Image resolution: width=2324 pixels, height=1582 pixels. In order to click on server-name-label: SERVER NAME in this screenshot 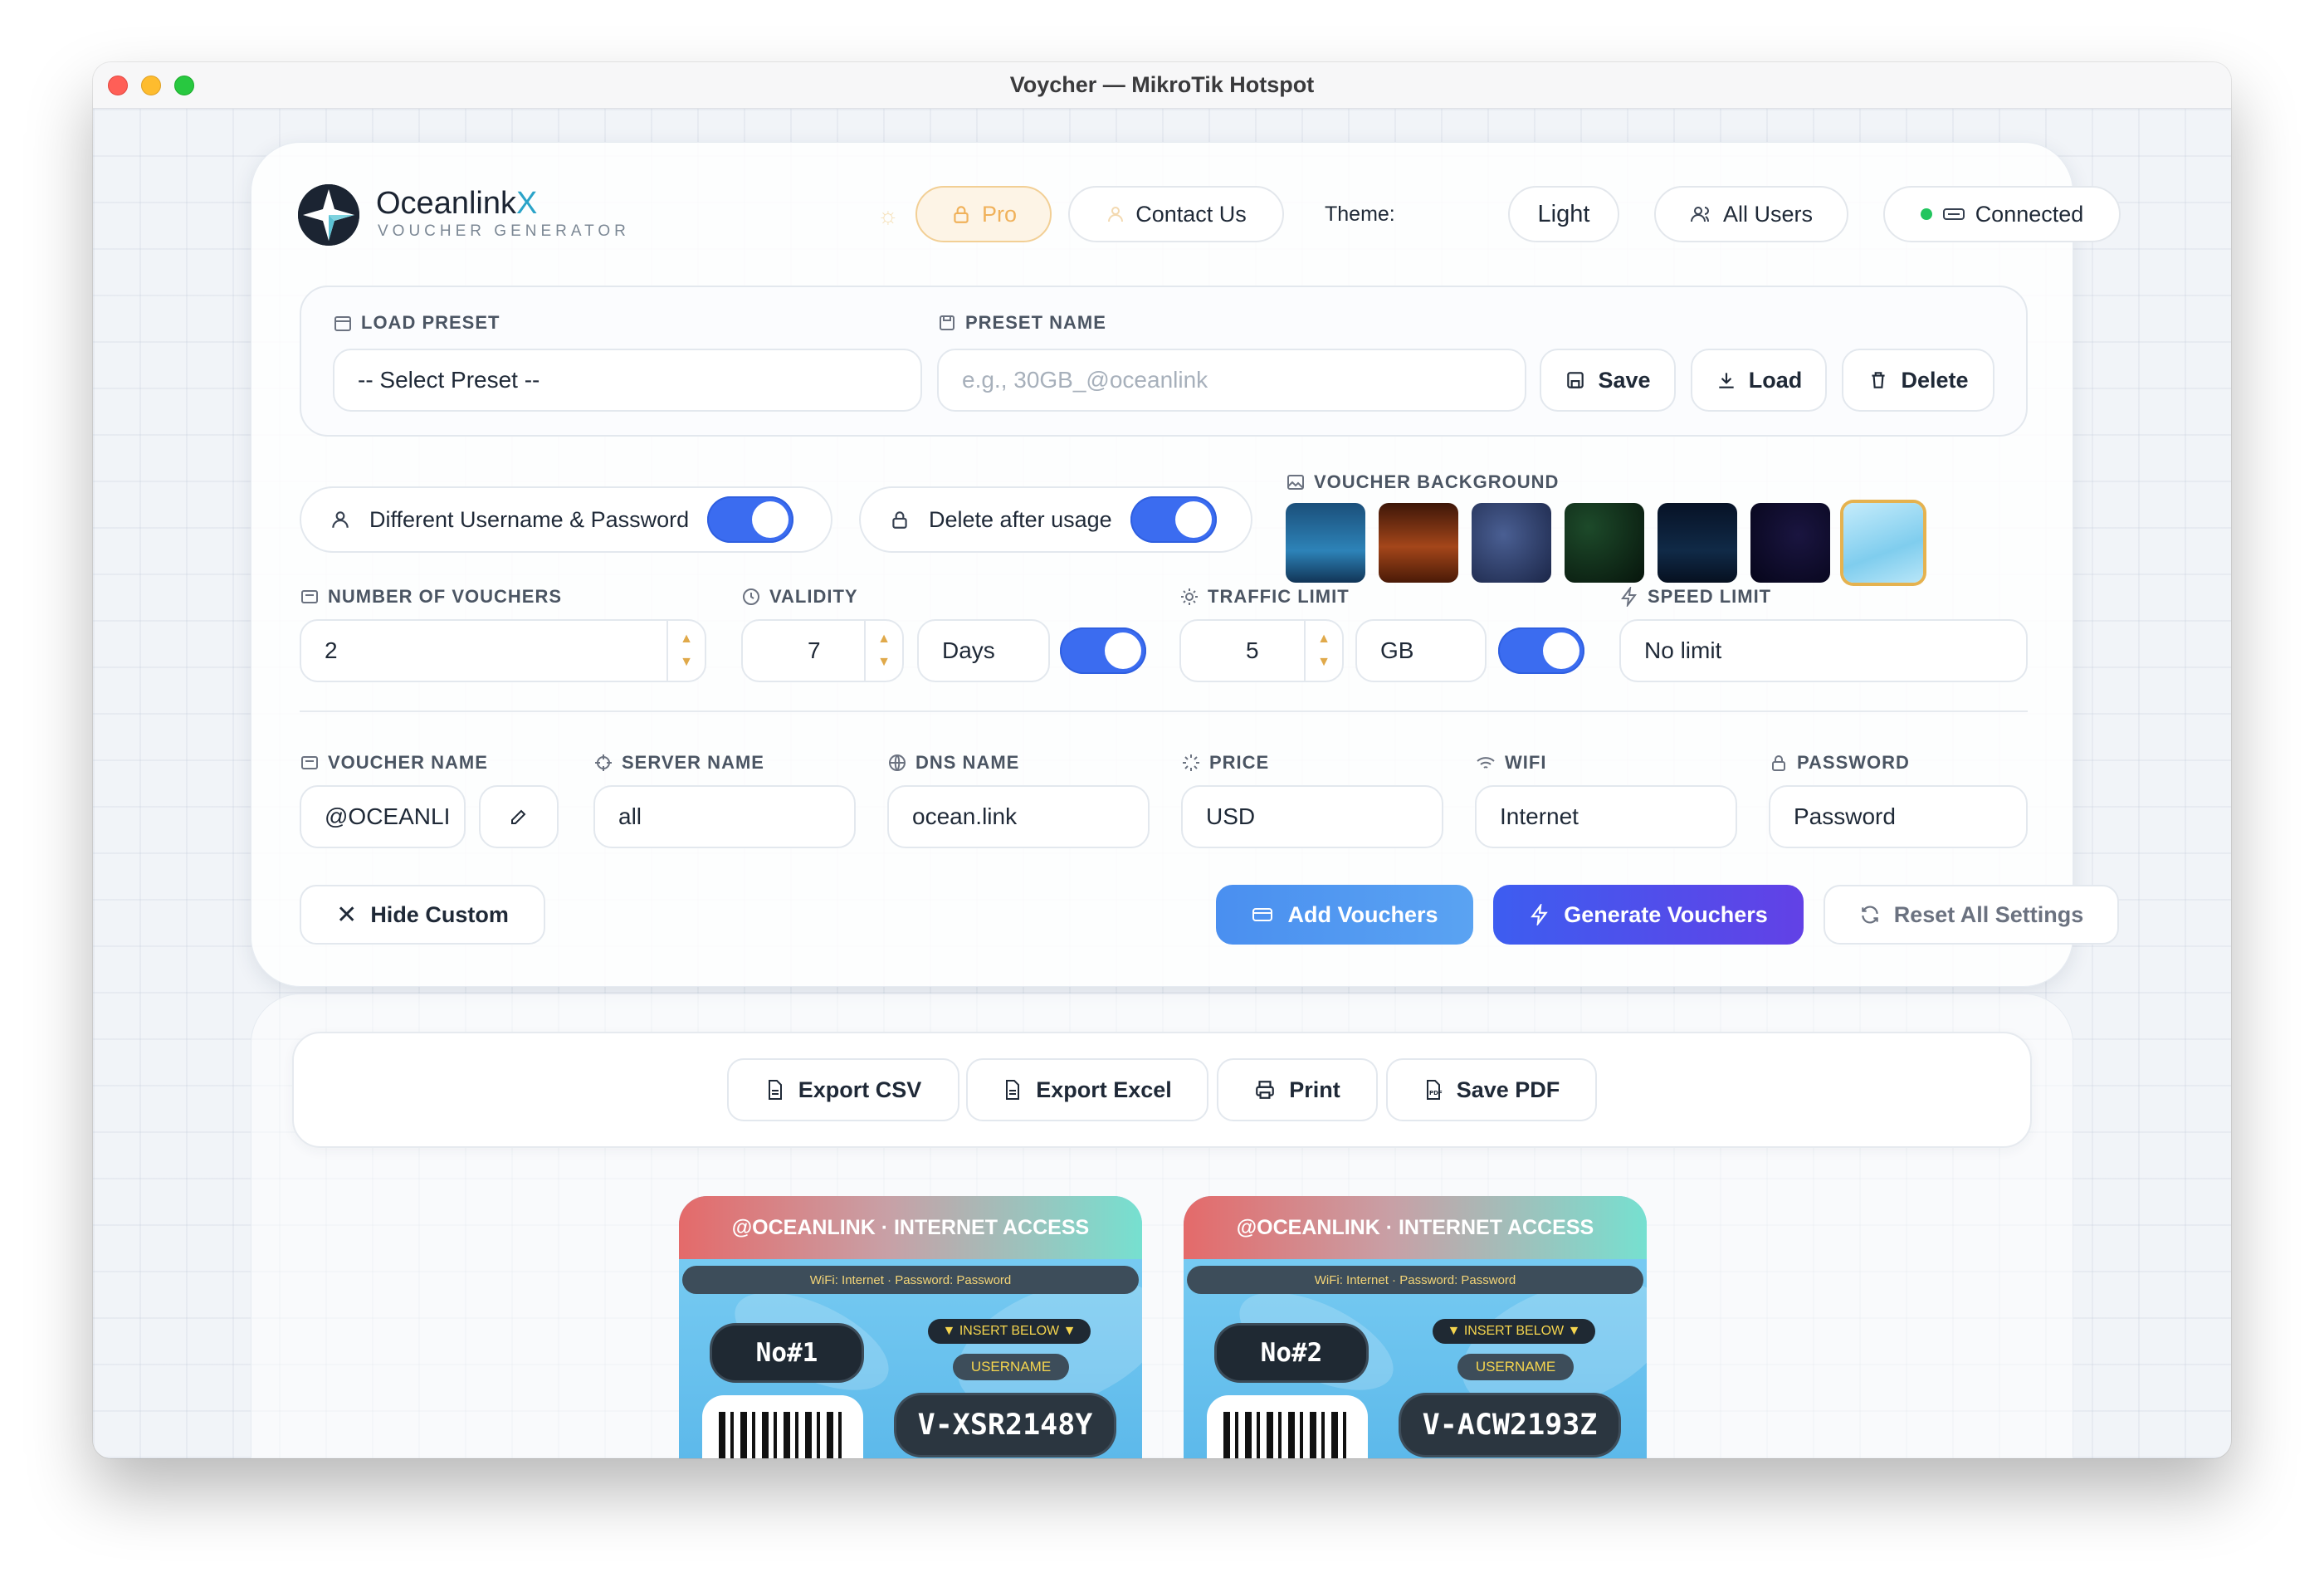, I will do `click(678, 763)`.